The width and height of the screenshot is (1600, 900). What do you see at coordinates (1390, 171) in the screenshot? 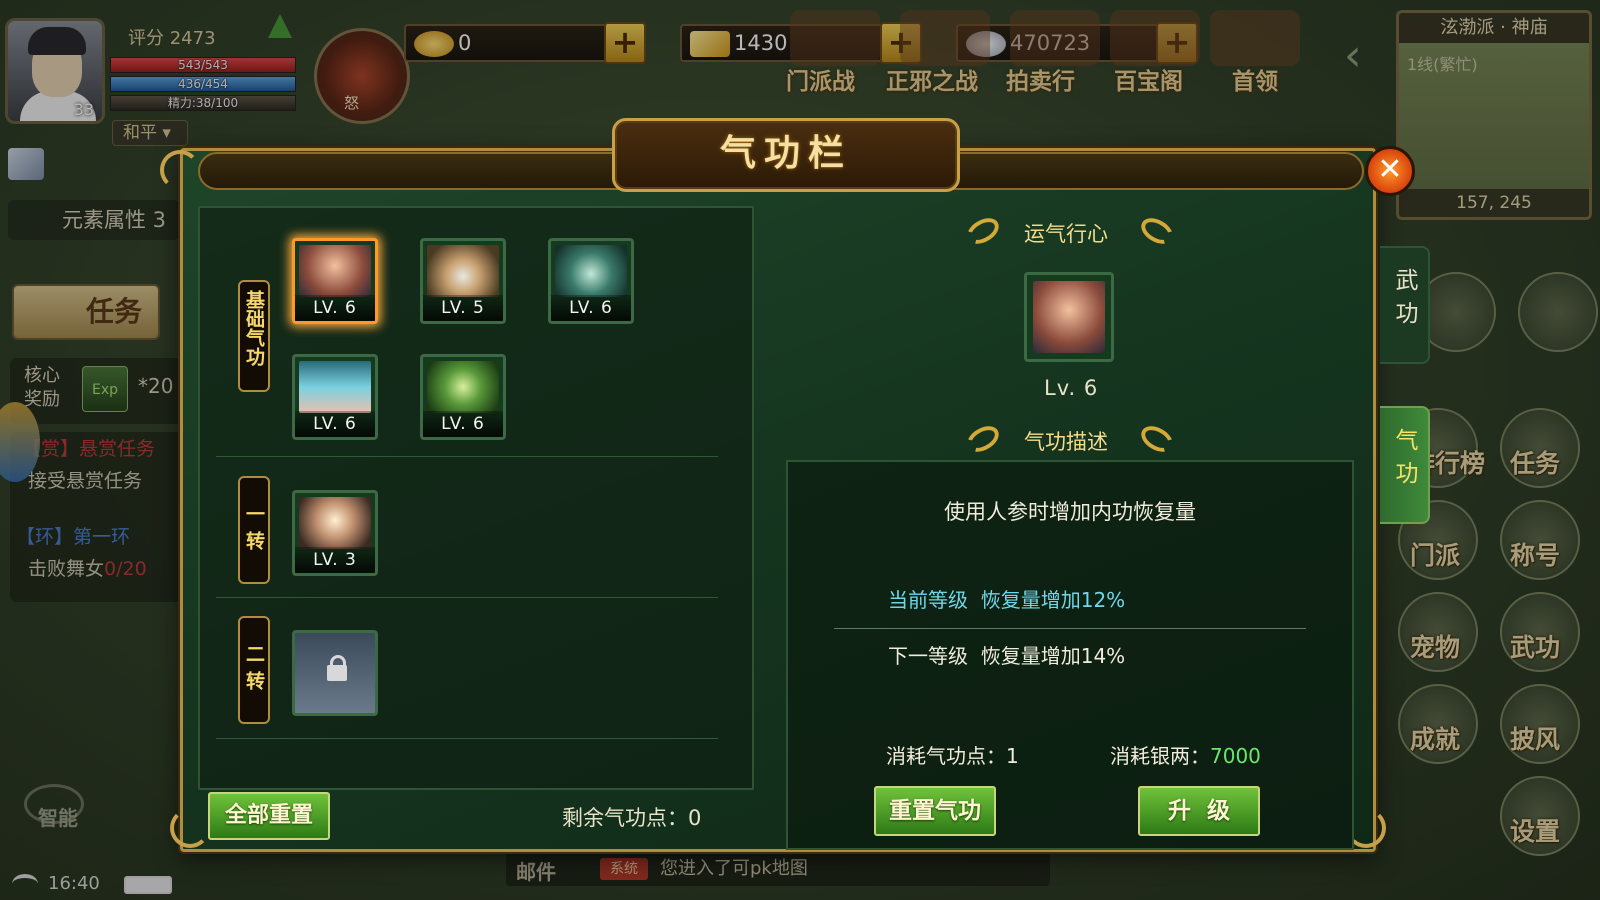
I see `close-button: ✕` at bounding box center [1390, 171].